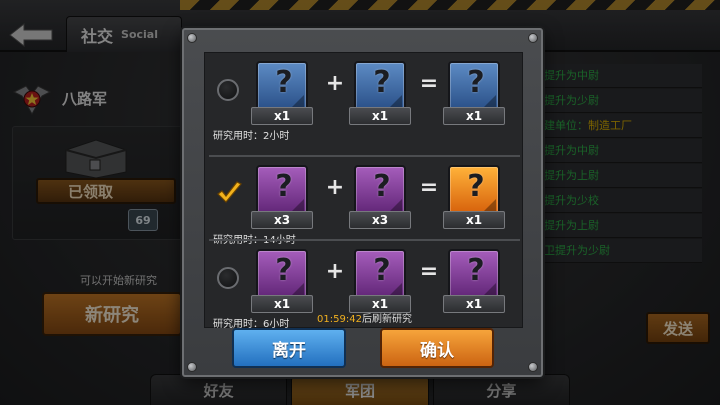  I want to click on refresh-timer: 01:59:42, so click(339, 319).